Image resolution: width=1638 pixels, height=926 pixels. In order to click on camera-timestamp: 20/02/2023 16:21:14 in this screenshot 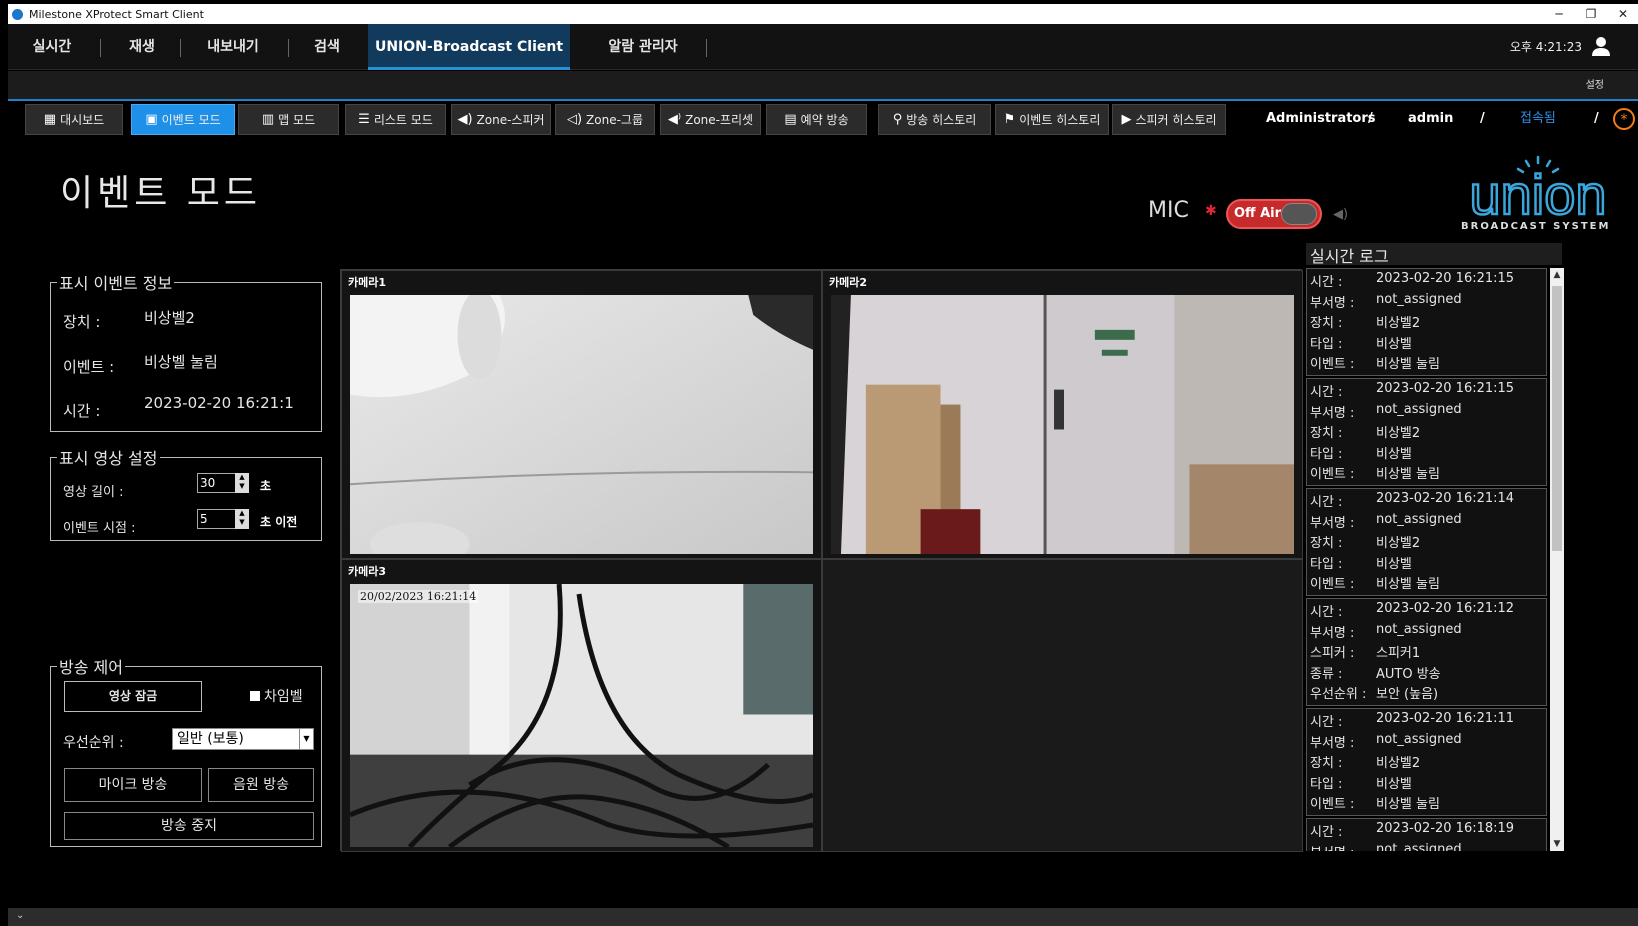, I will do `click(418, 596)`.